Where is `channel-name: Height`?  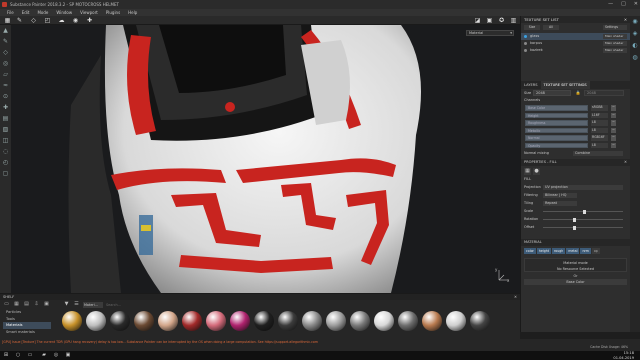 channel-name: Height is located at coordinates (556, 115).